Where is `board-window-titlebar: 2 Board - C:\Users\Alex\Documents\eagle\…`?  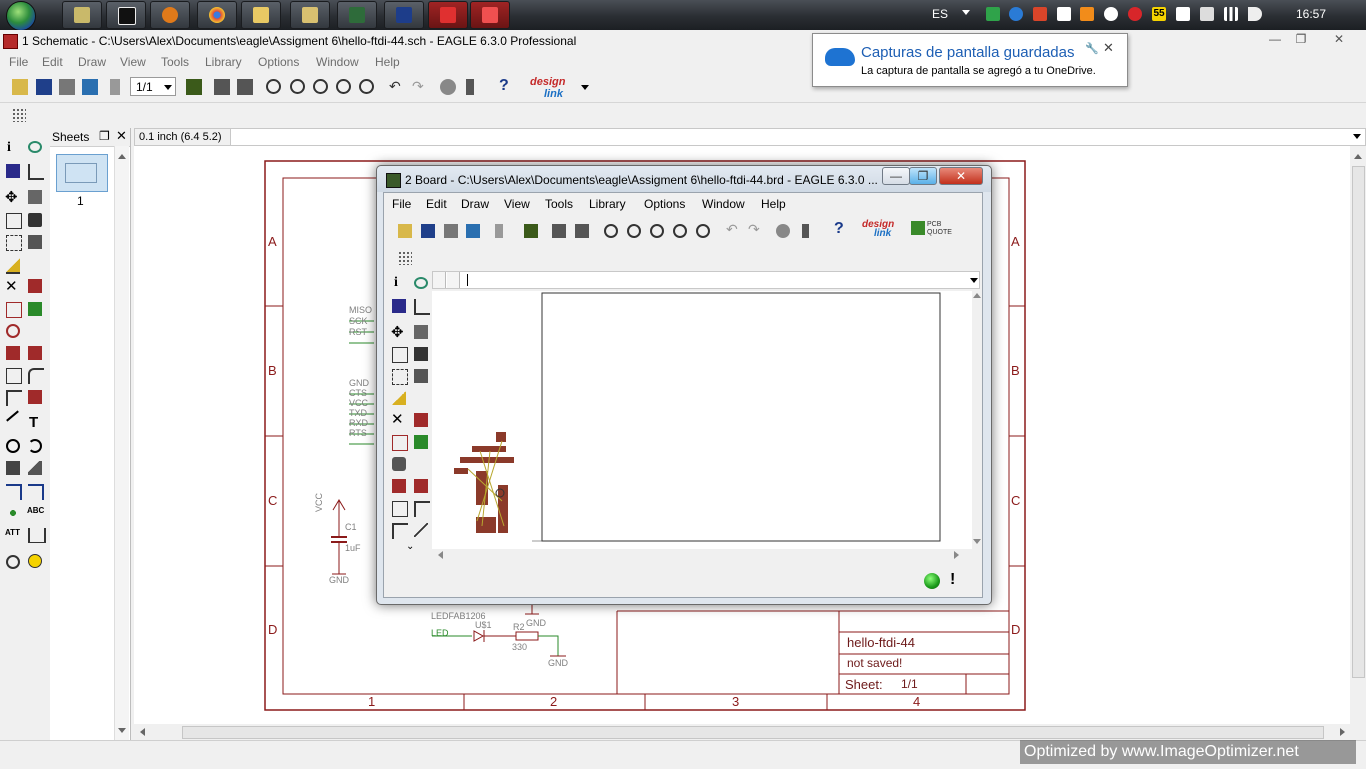
board-window-titlebar: 2 Board - C:\Users\Alex\Documents\eagle\… is located at coordinates (684, 179).